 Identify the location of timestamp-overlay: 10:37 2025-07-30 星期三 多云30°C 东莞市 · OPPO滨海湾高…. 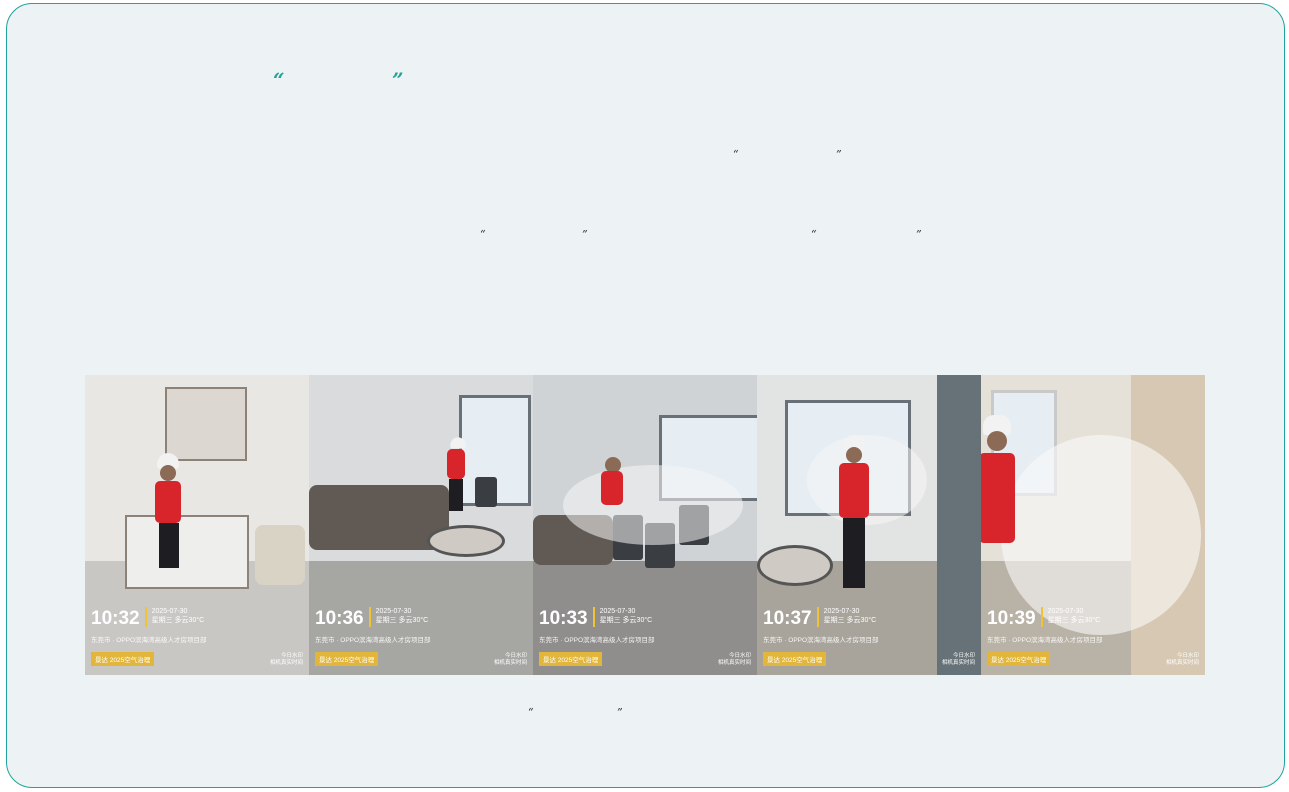
(821, 636).